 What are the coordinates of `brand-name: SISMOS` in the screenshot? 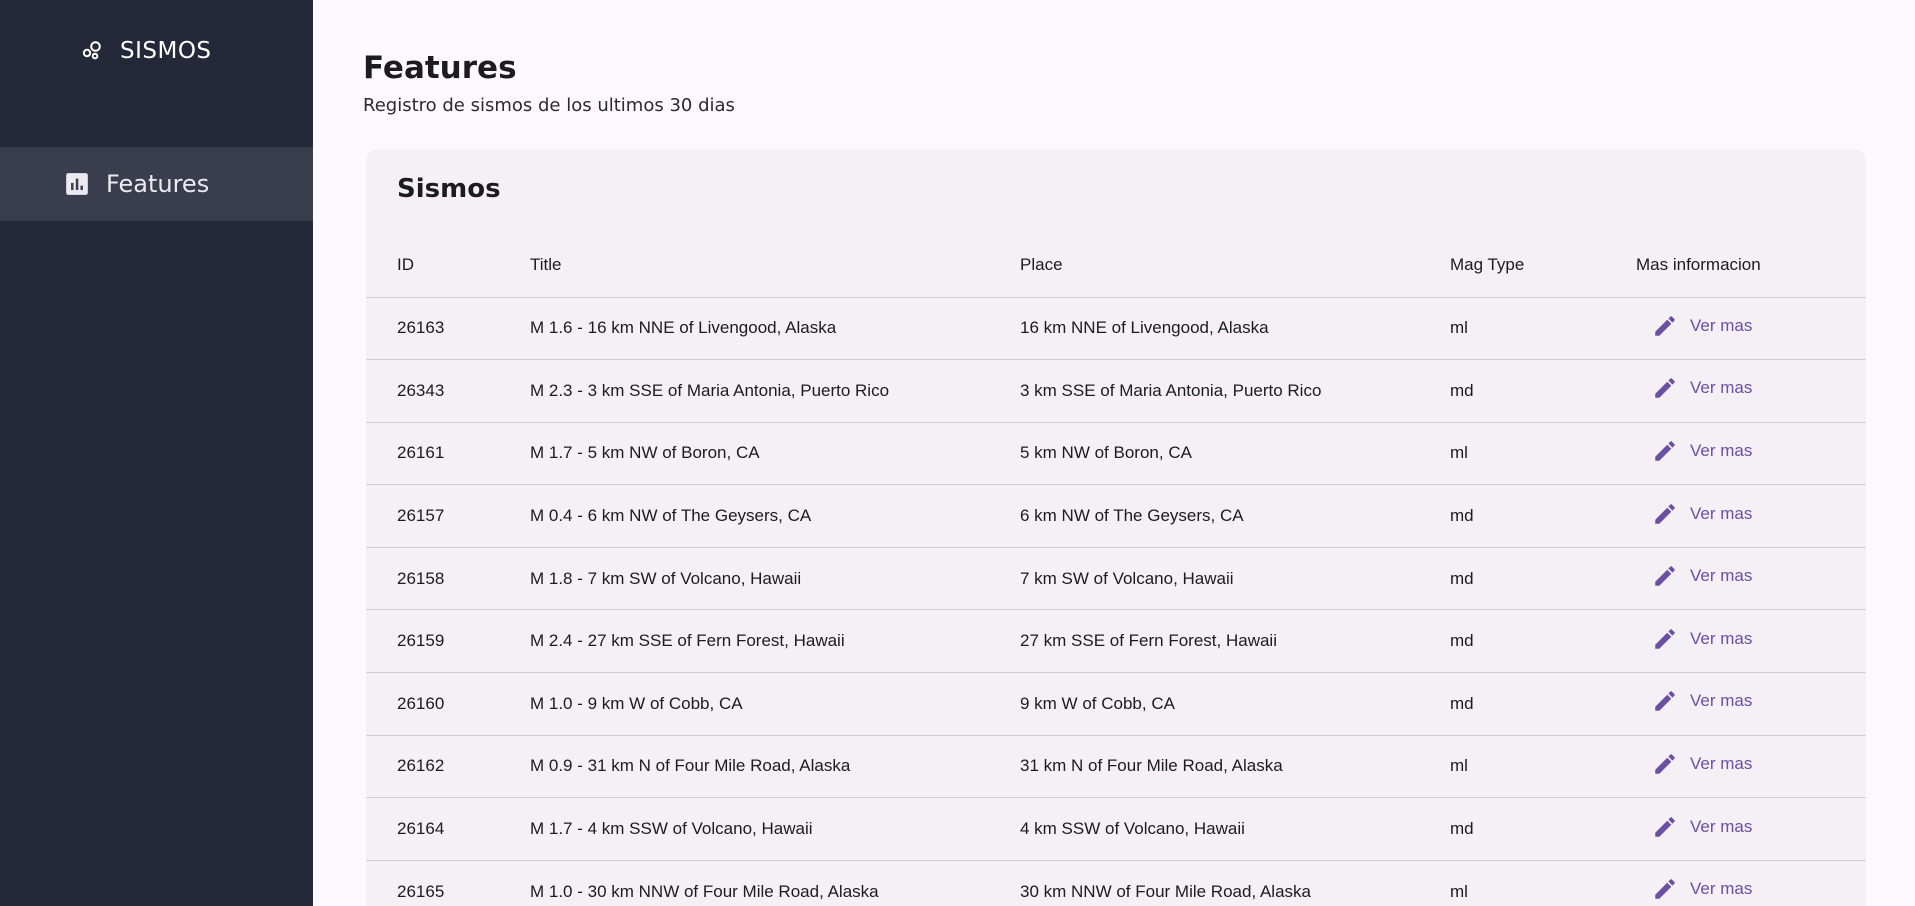 It's located at (166, 51).